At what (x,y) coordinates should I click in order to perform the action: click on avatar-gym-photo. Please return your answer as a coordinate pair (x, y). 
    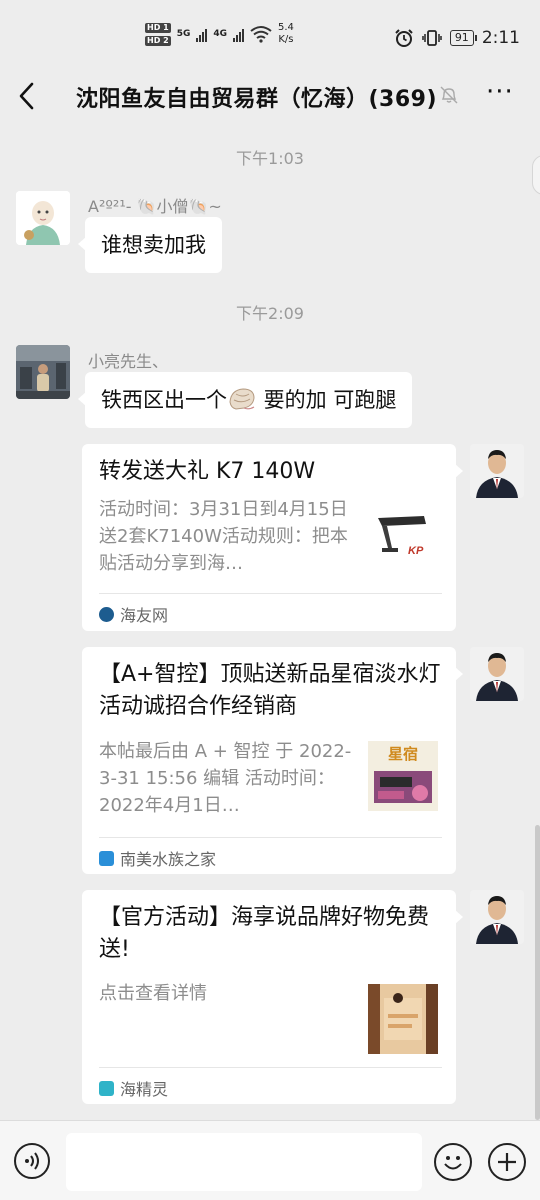
    Looking at the image, I should click on (43, 372).